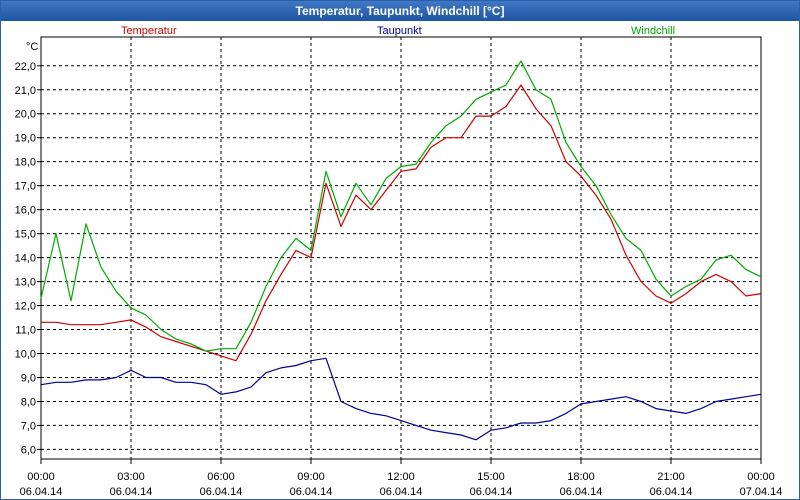 Image resolution: width=800 pixels, height=500 pixels. What do you see at coordinates (221, 477) in the screenshot?
I see `x-tick-time-label: 06:00` at bounding box center [221, 477].